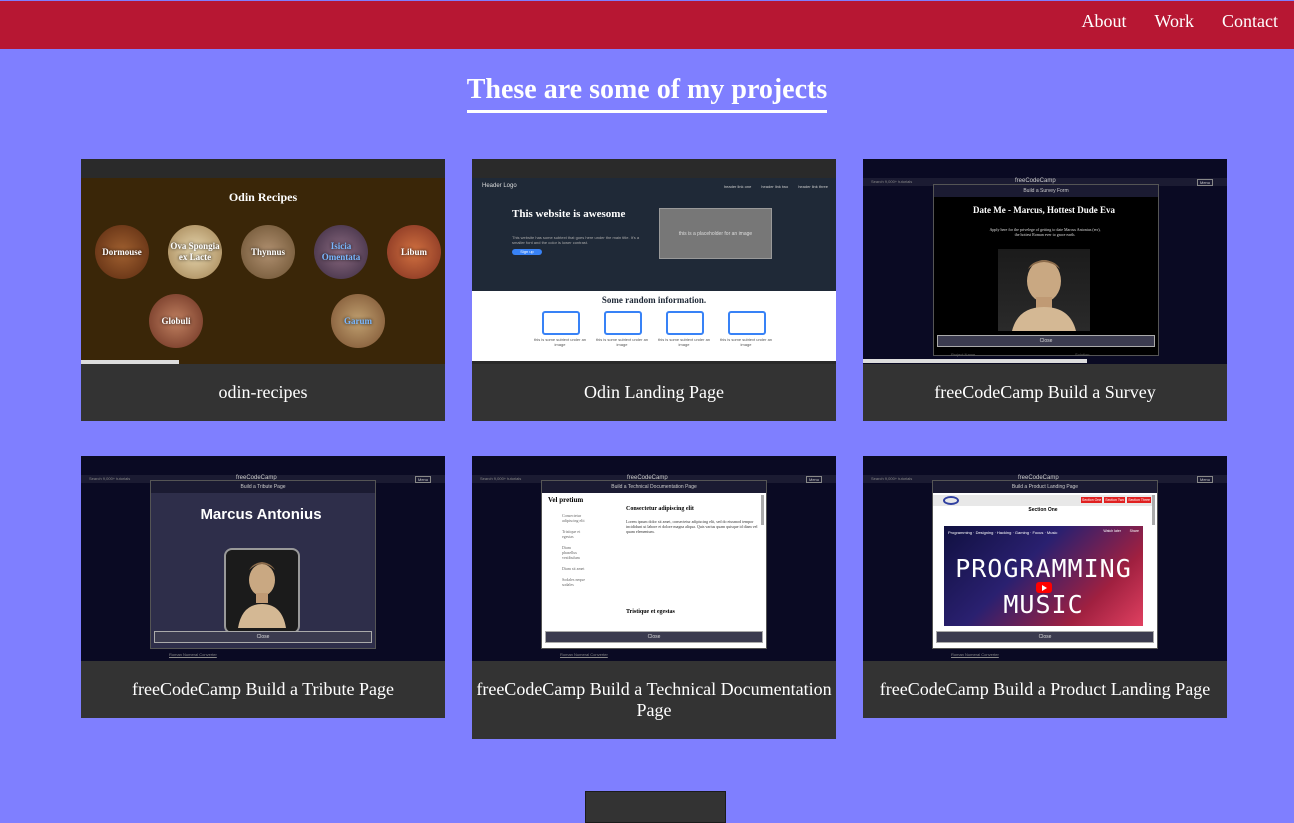 This screenshot has height=823, width=1294. I want to click on nav-links: About Work Contact, so click(1179, 21).